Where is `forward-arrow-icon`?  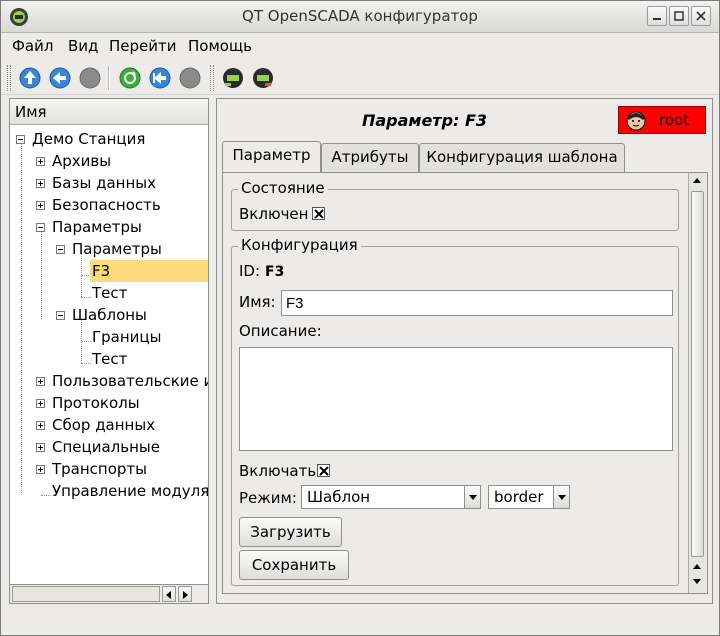 forward-arrow-icon is located at coordinates (160, 78).